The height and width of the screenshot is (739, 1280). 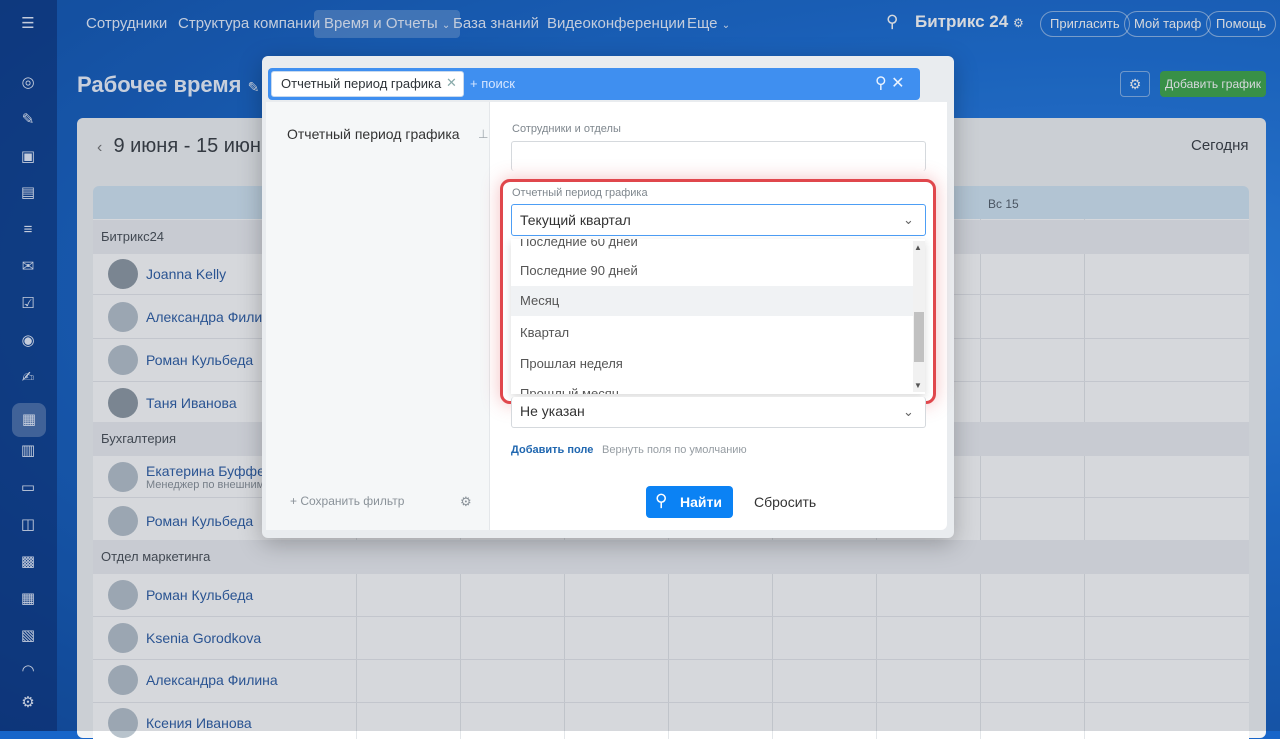 I want to click on chevron-down-icon: ⌄, so click(x=908, y=412).